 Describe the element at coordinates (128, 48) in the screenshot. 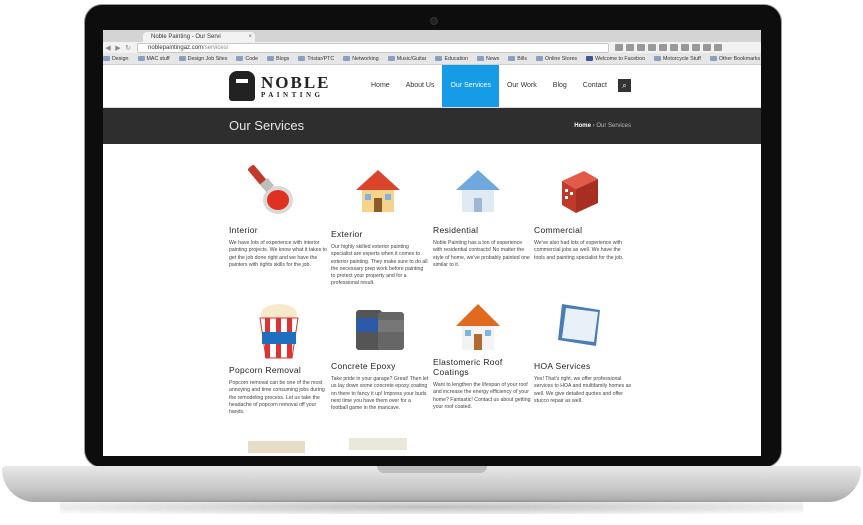

I see `reload-icon: ↻` at that location.